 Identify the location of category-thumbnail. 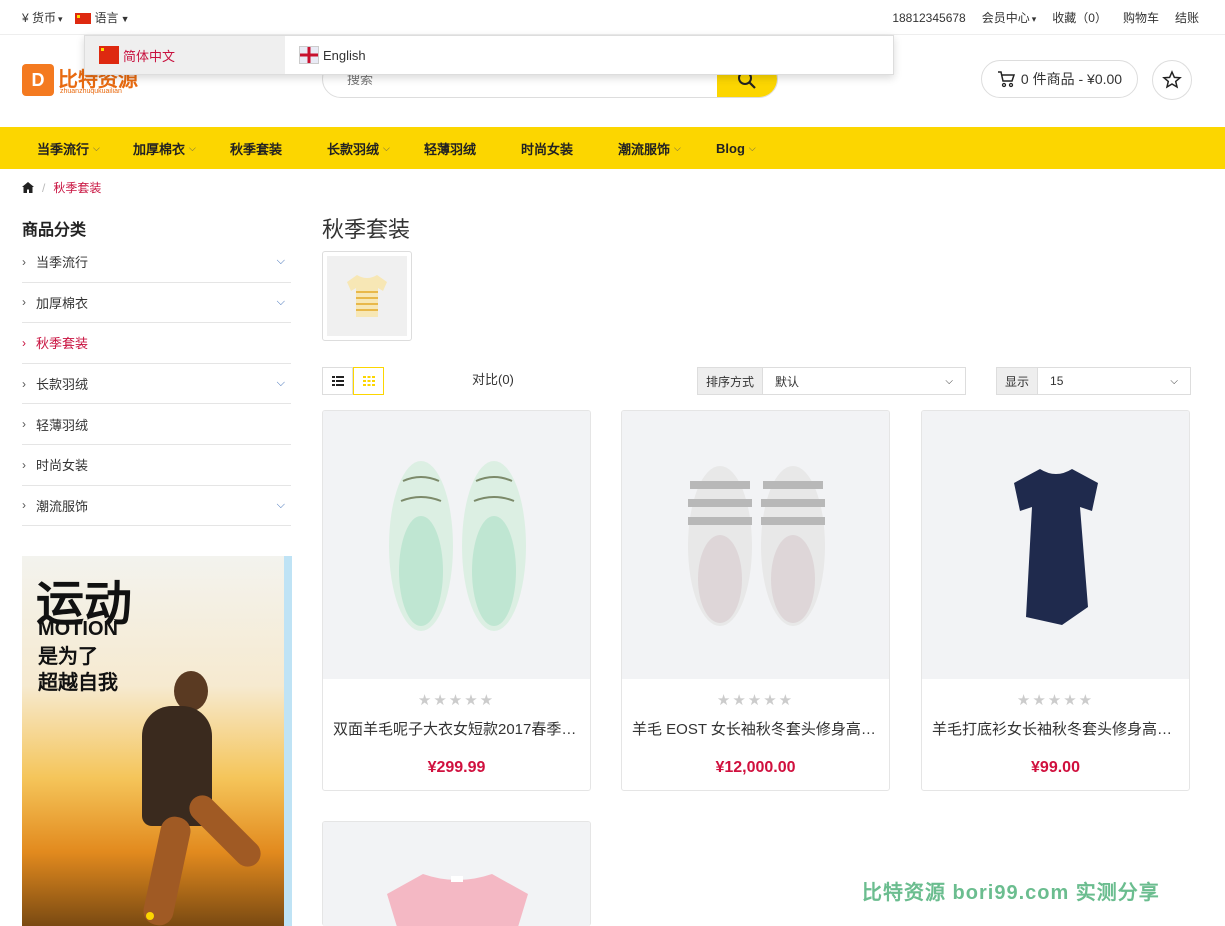
(367, 296).